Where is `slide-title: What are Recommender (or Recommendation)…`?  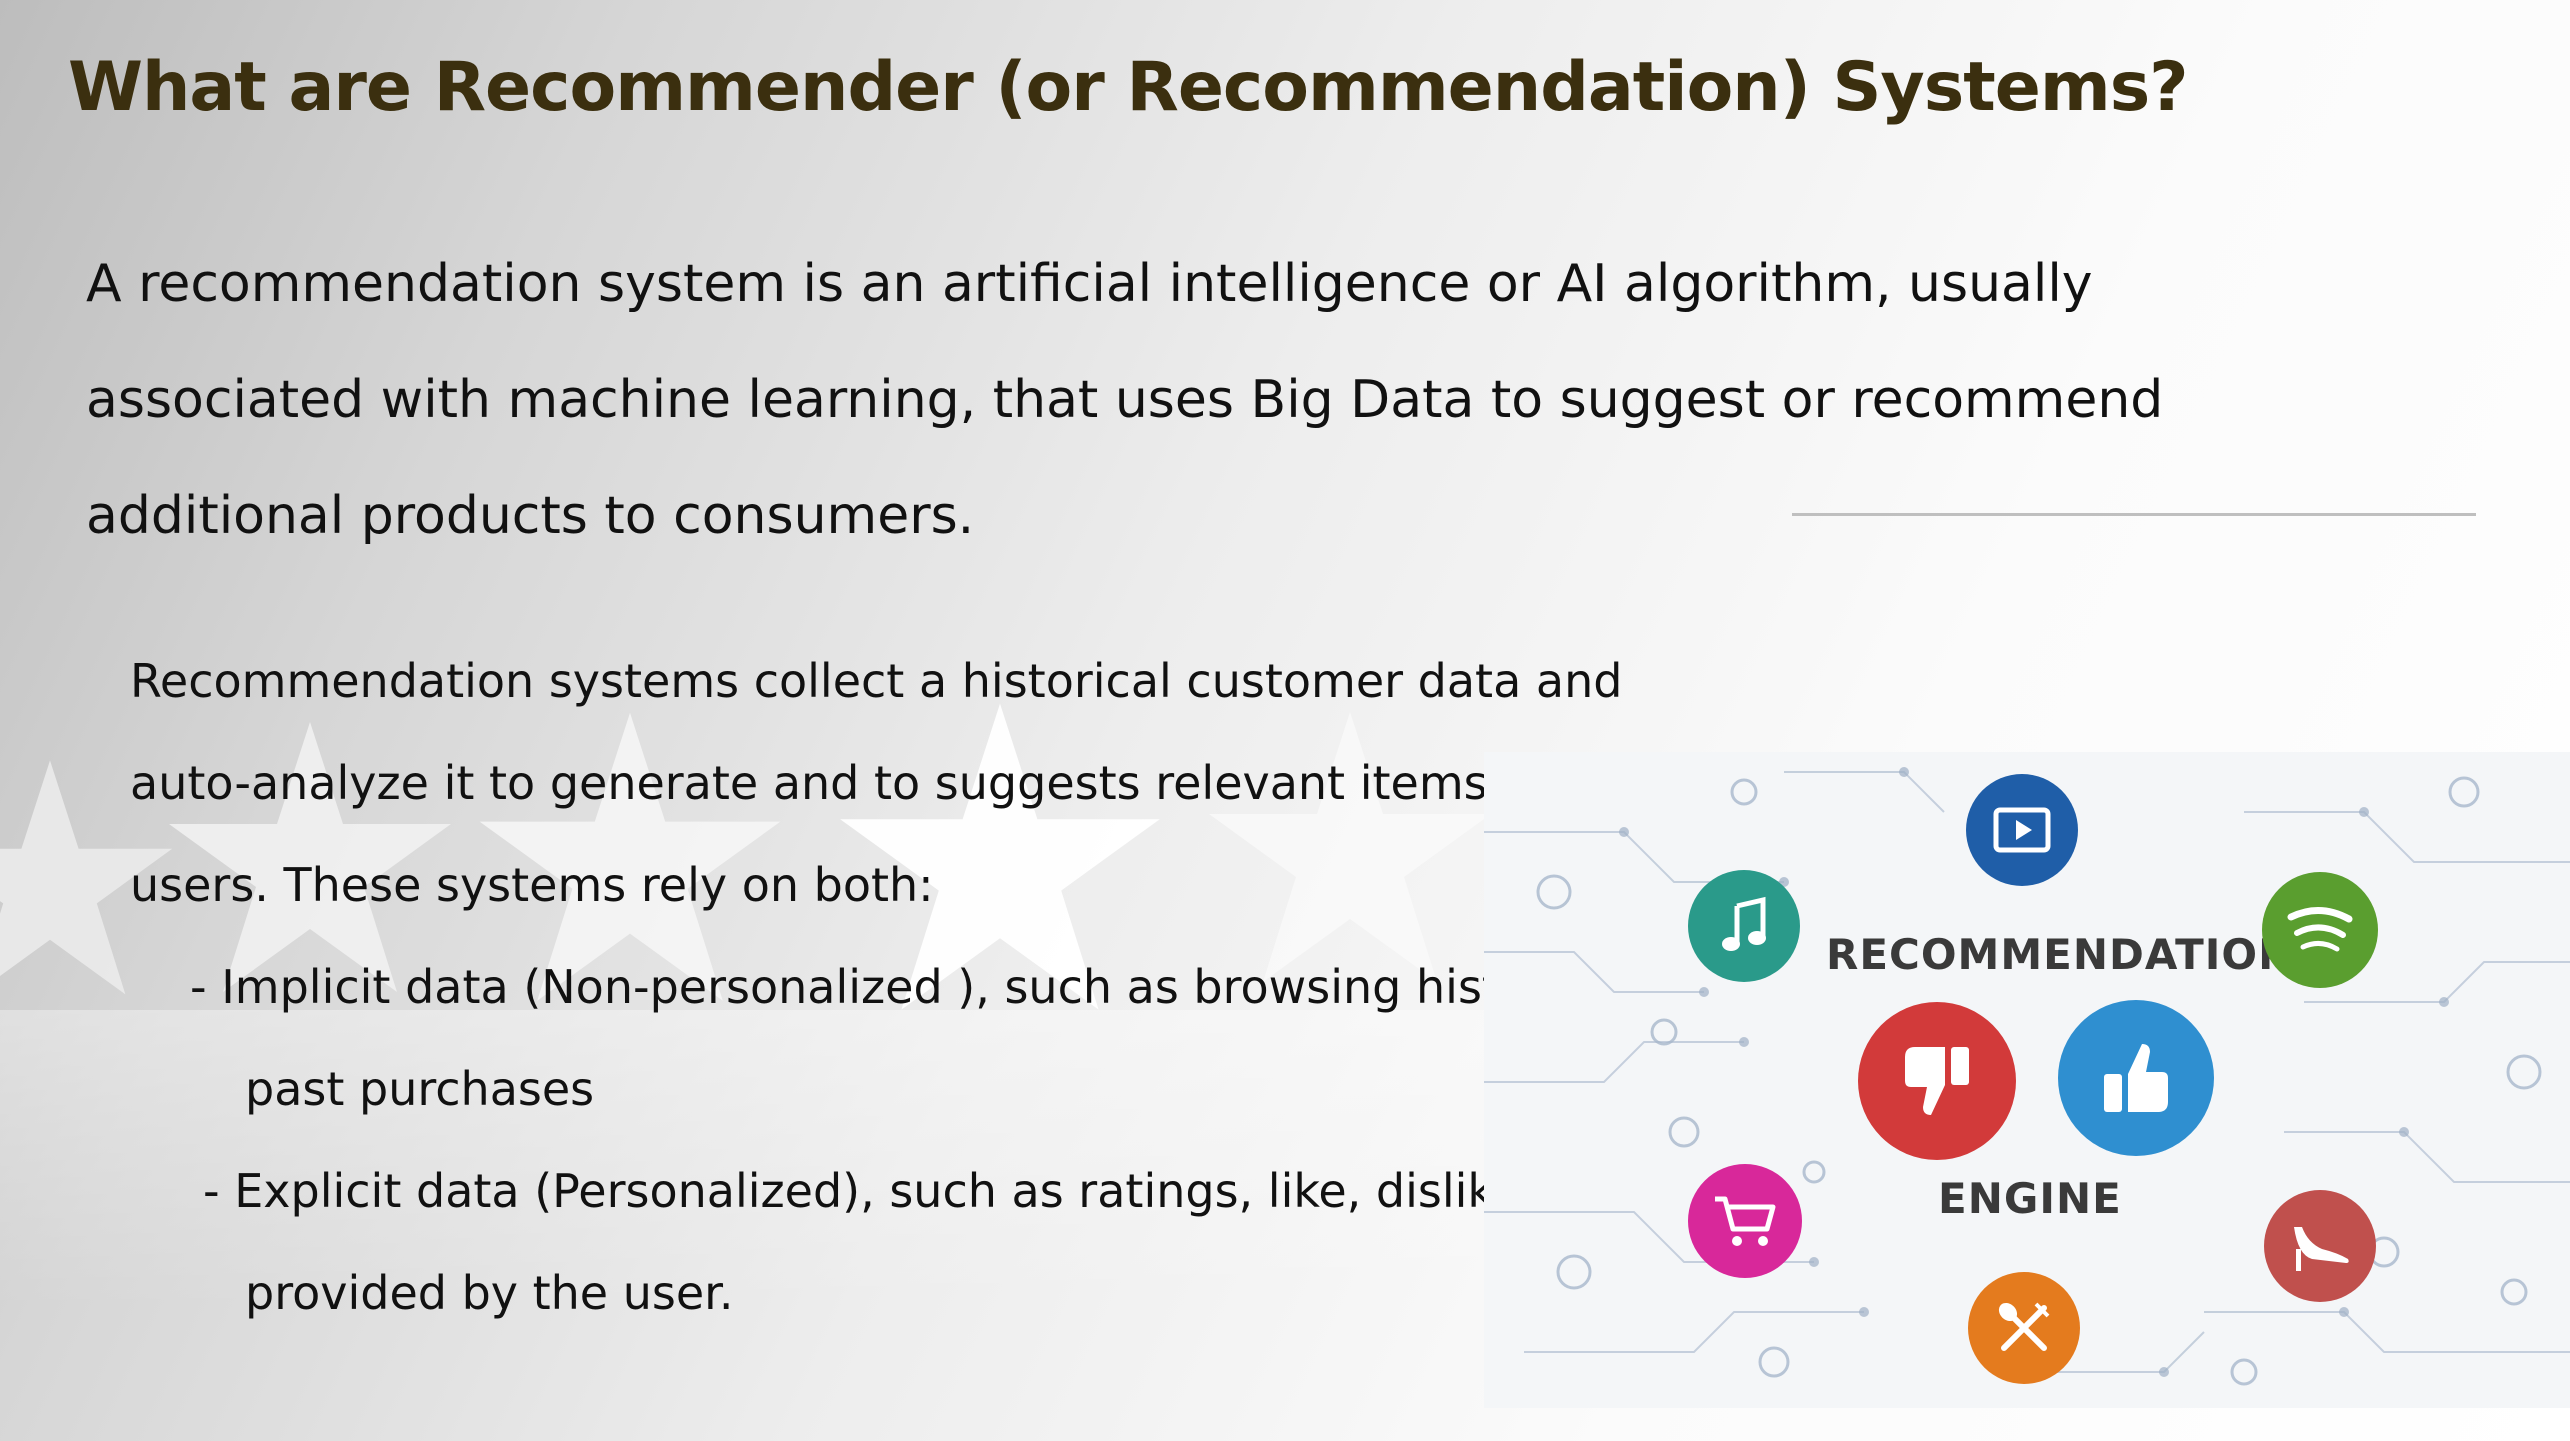 slide-title: What are Recommender (or Recommendation)… is located at coordinates (1128, 87).